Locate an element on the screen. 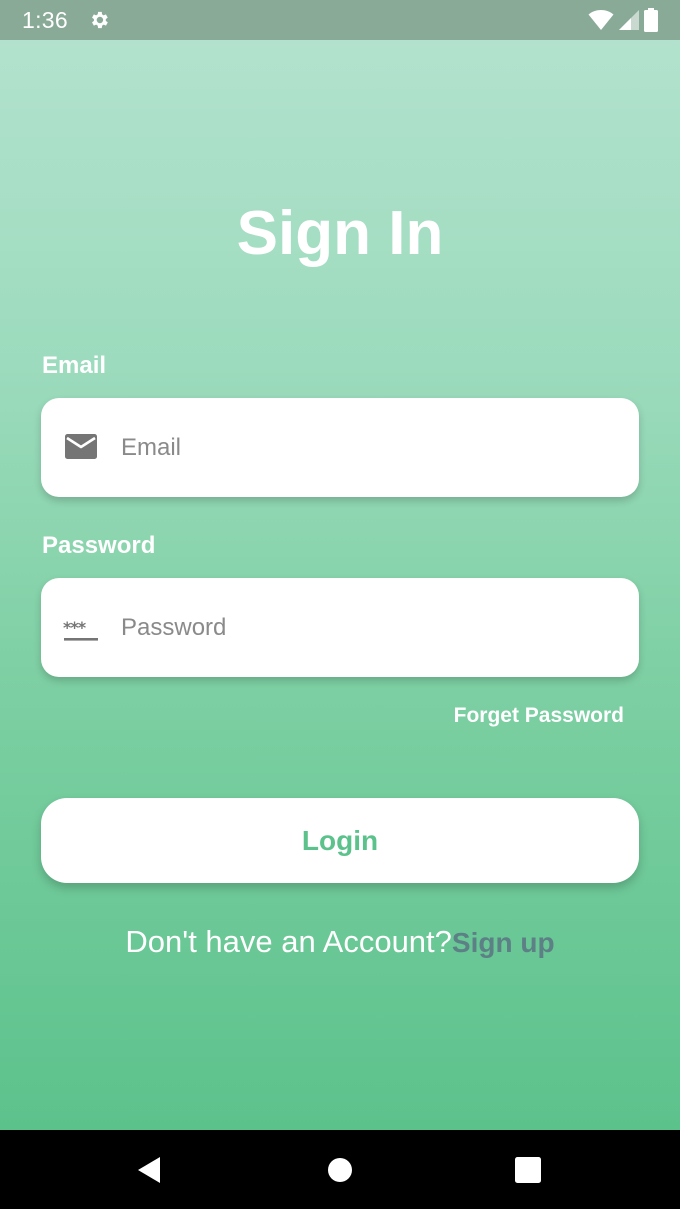 Image resolution: width=680 pixels, height=1209 pixels. recents-icon is located at coordinates (528, 1170).